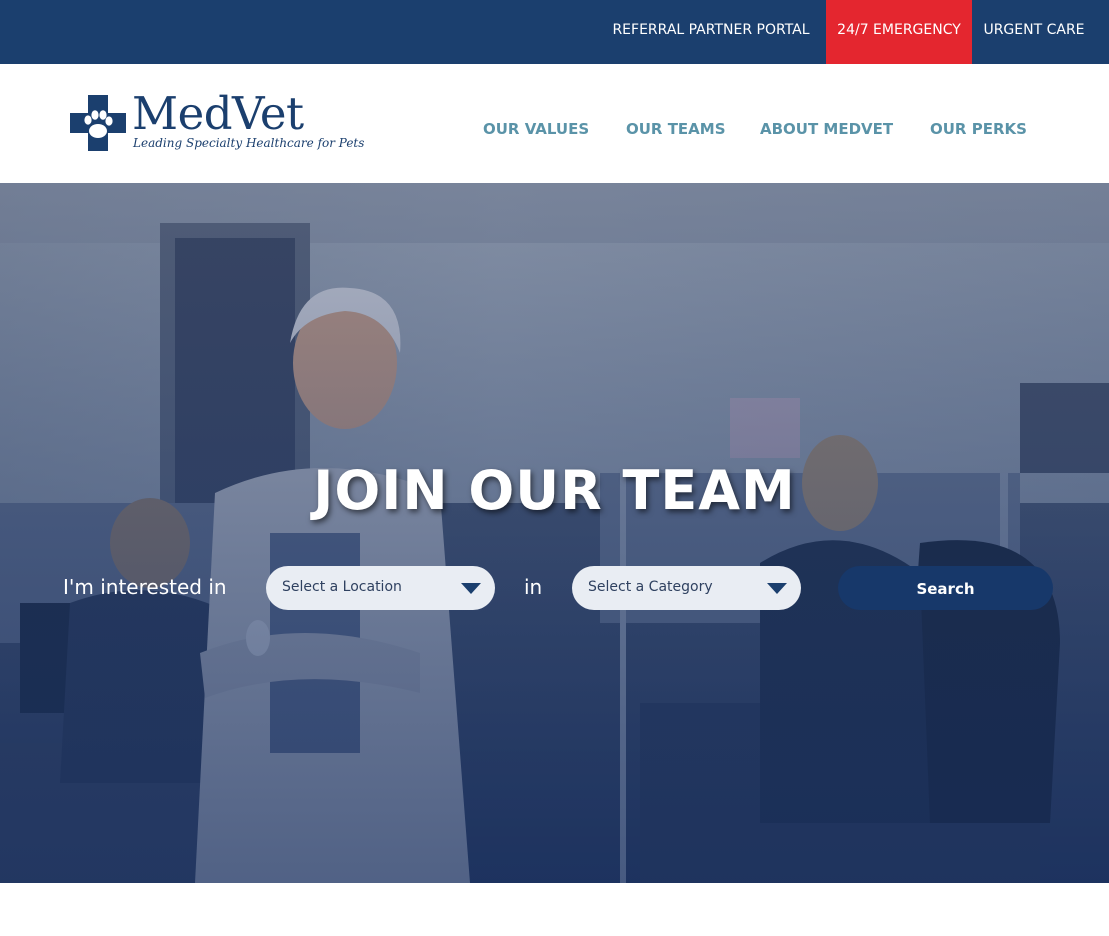 Image resolution: width=1109 pixels, height=936 pixels. I want to click on location-select-value: Select a Location, so click(342, 587).